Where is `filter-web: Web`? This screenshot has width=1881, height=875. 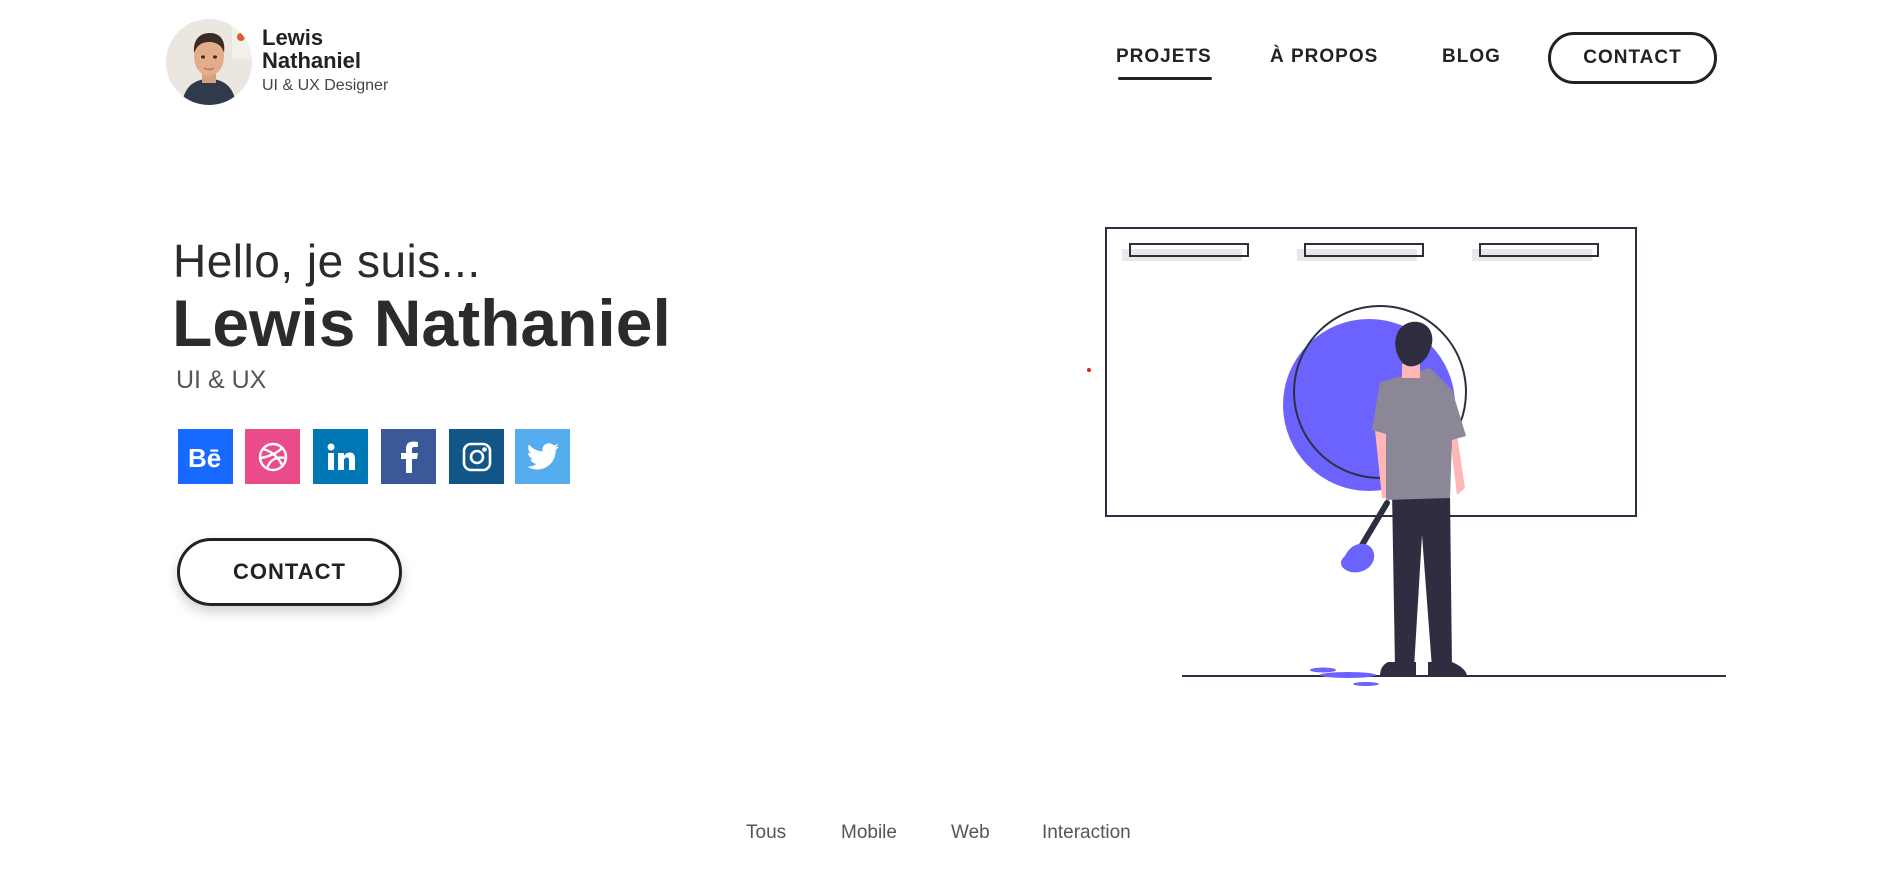
filter-web: Web is located at coordinates (970, 833).